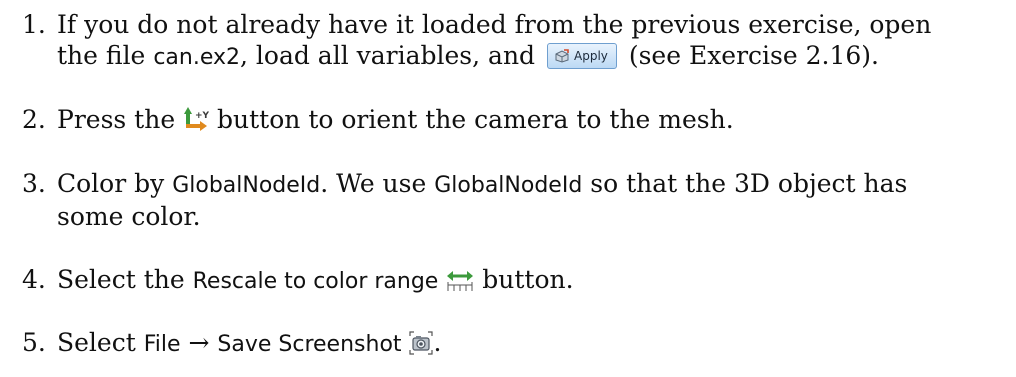  What do you see at coordinates (745, 183) in the screenshot?
I see `step-text: so that the 3D object has` at bounding box center [745, 183].